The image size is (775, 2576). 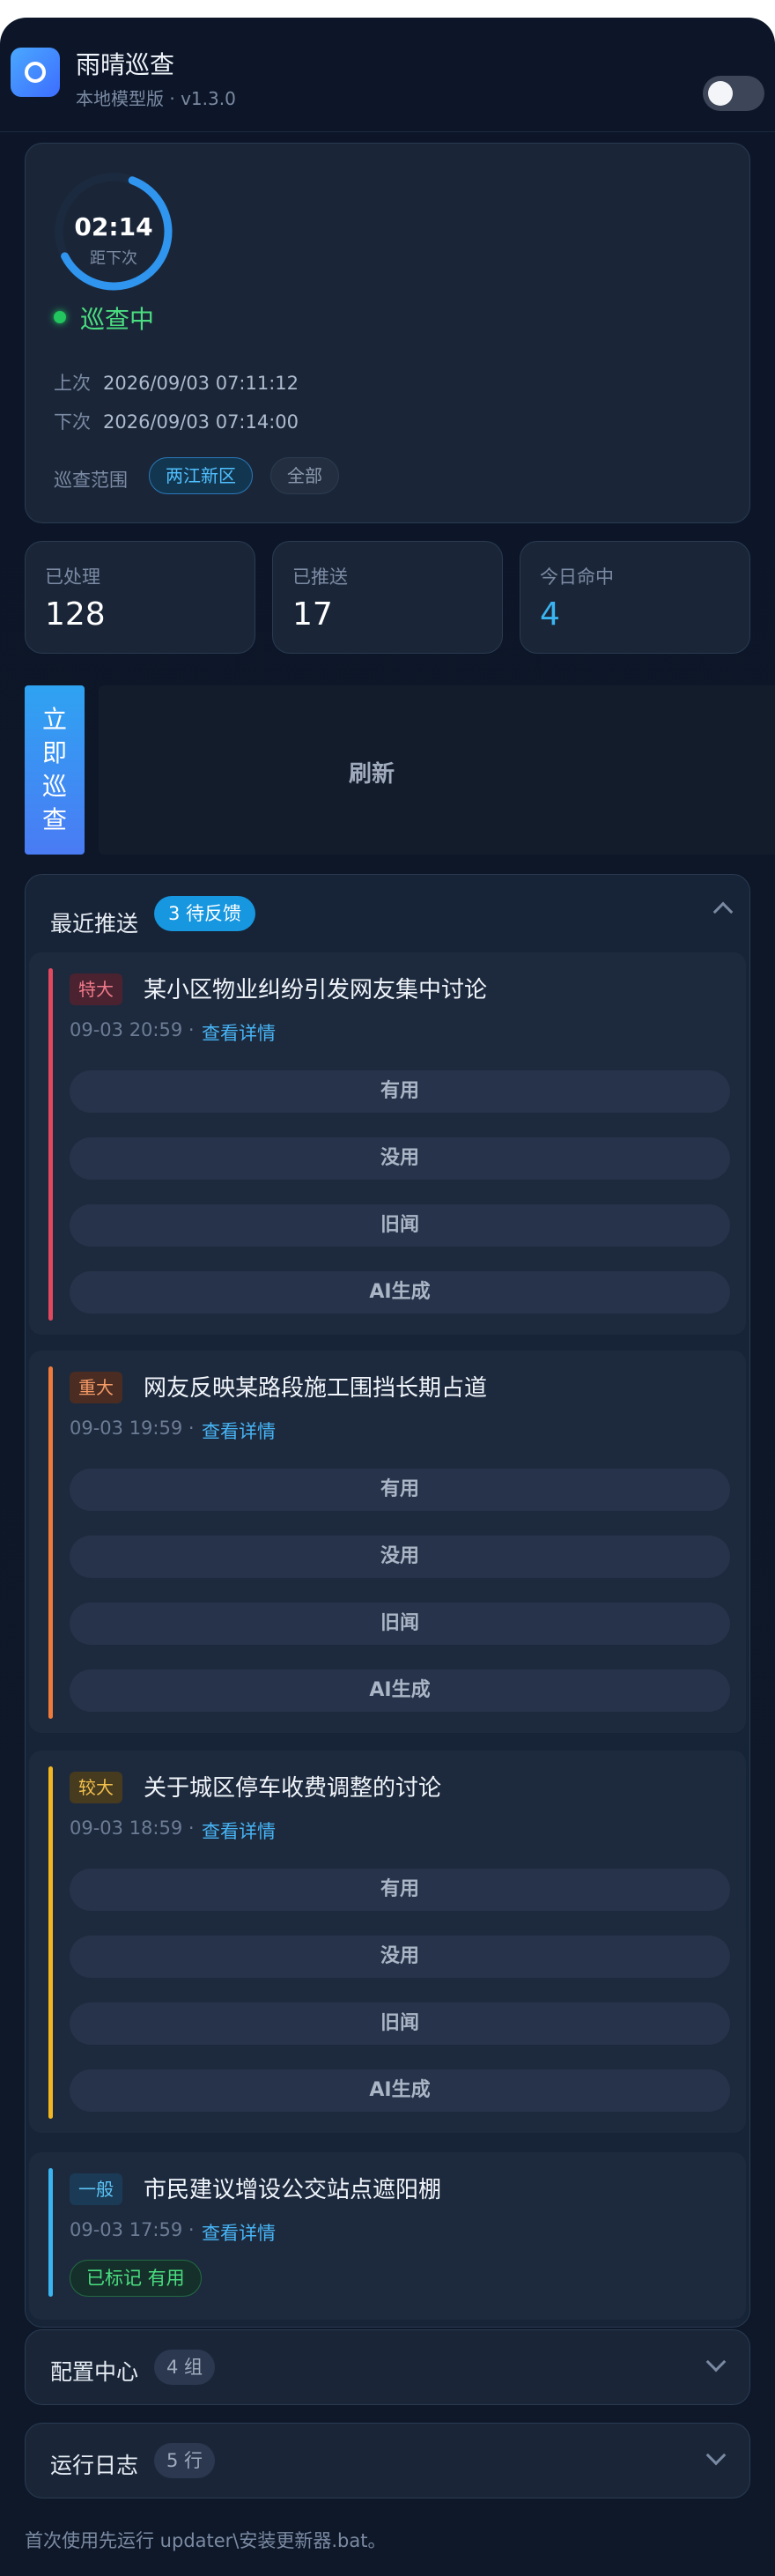 I want to click on next-run-time: 2026/09/03 07:14:00, so click(x=201, y=422).